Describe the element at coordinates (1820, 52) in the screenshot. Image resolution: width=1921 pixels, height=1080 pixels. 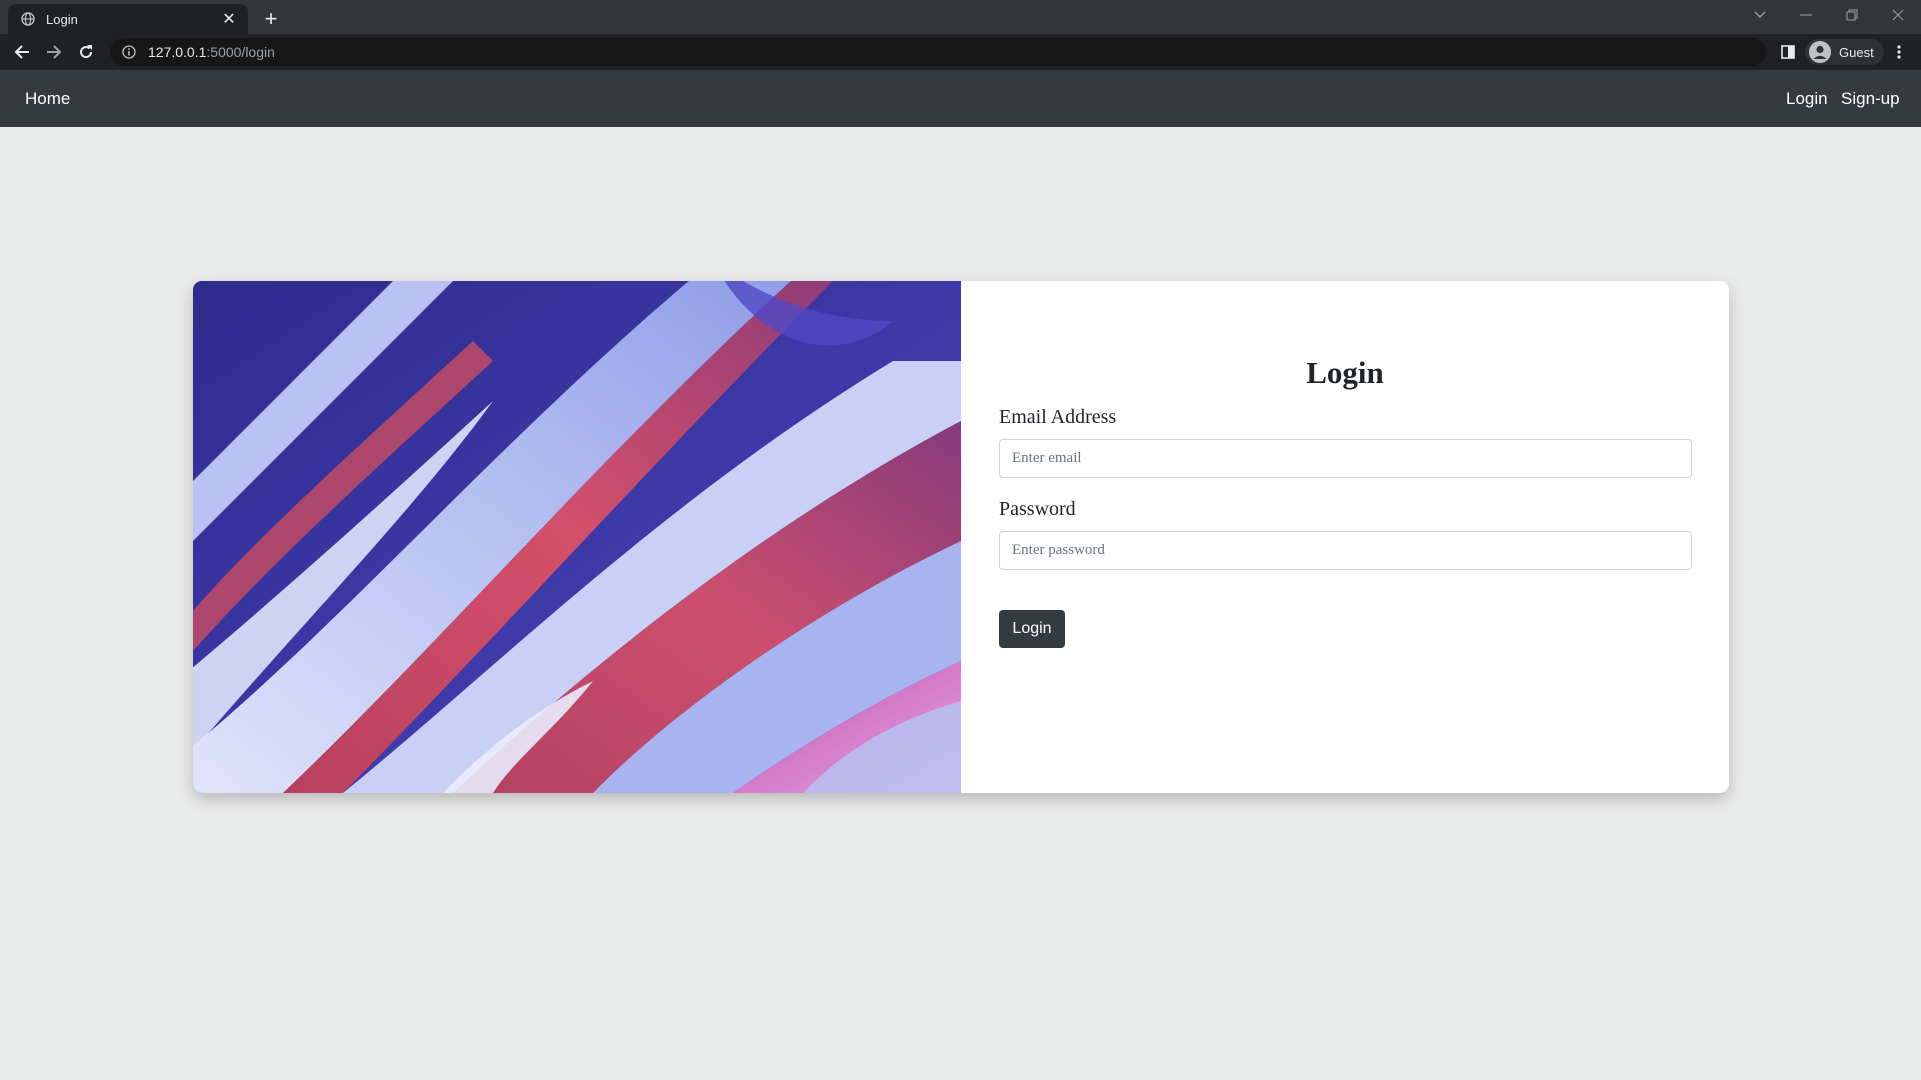
I see `avatar-icon` at that location.